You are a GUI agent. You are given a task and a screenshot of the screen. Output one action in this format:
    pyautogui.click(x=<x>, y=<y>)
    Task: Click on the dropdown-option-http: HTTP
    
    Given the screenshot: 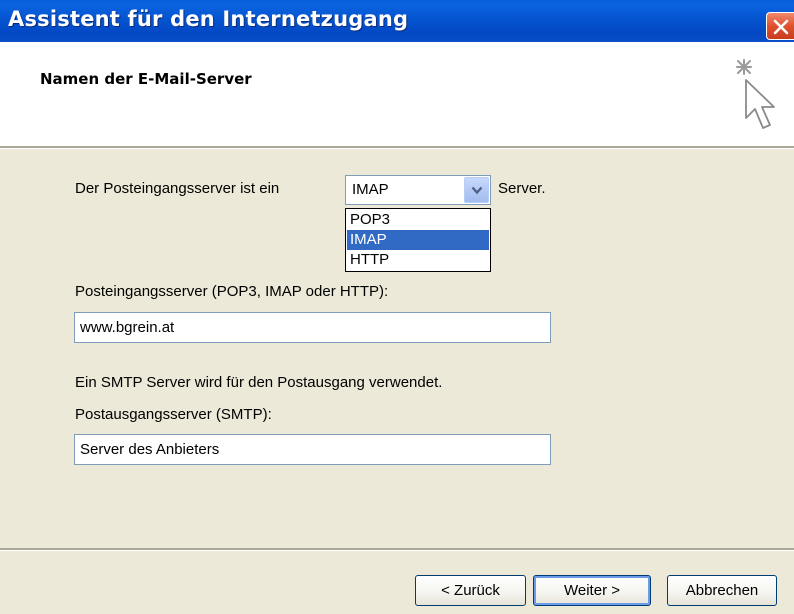 What is the action you would take?
    pyautogui.click(x=418, y=260)
    